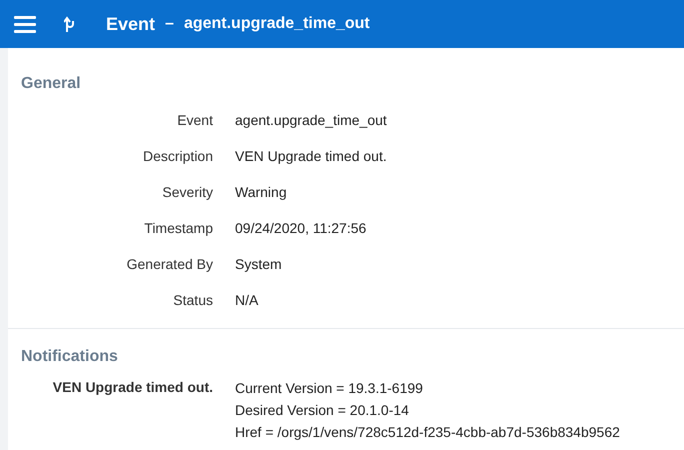  I want to click on field-value: VEN Upgrade timed out., so click(311, 156).